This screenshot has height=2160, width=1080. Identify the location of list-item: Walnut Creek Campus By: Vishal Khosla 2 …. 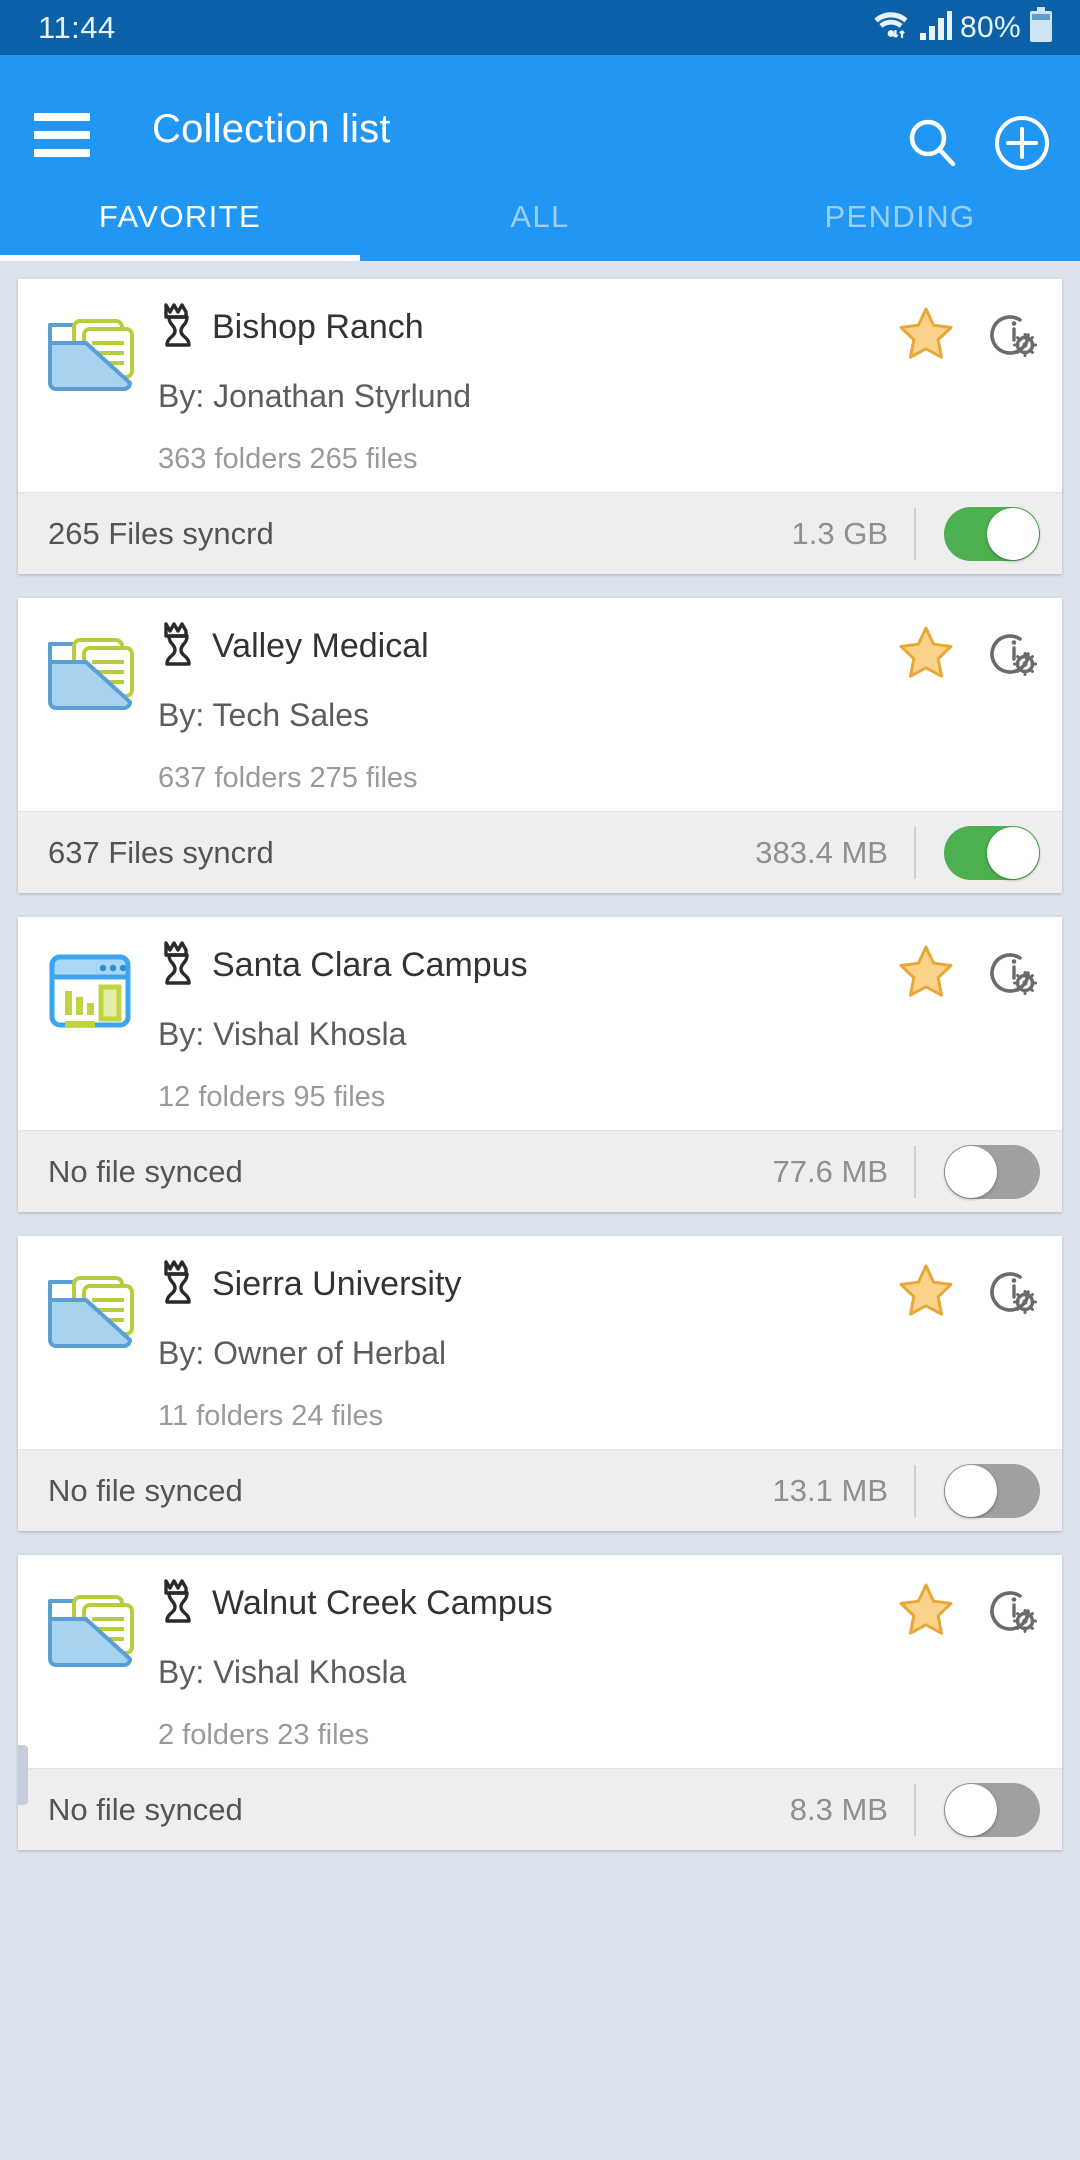
(540, 1702).